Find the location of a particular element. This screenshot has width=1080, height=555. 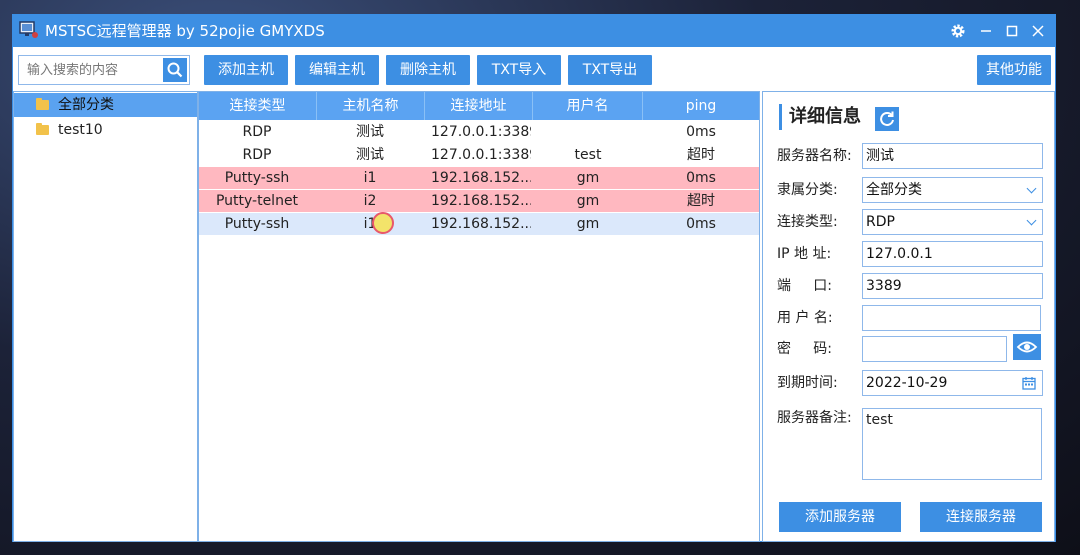

username-label: 用 户 名: is located at coordinates (805, 318).